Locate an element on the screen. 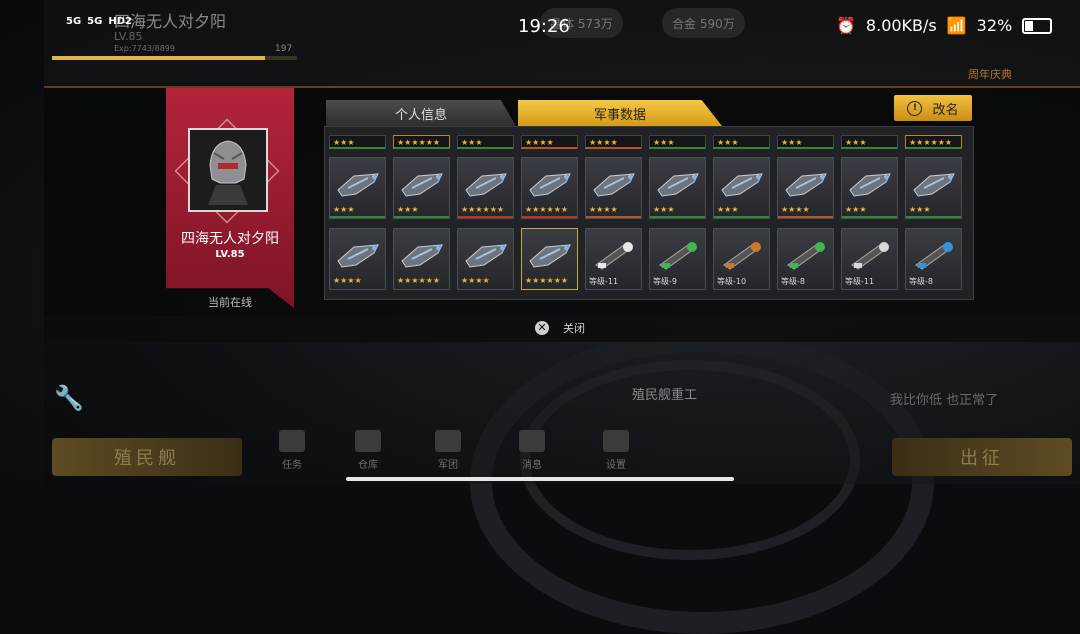  status-bar: 5G 5G HD2 19:26 ⏰ 8.00KB/s 📶 32% is located at coordinates (540, 28).